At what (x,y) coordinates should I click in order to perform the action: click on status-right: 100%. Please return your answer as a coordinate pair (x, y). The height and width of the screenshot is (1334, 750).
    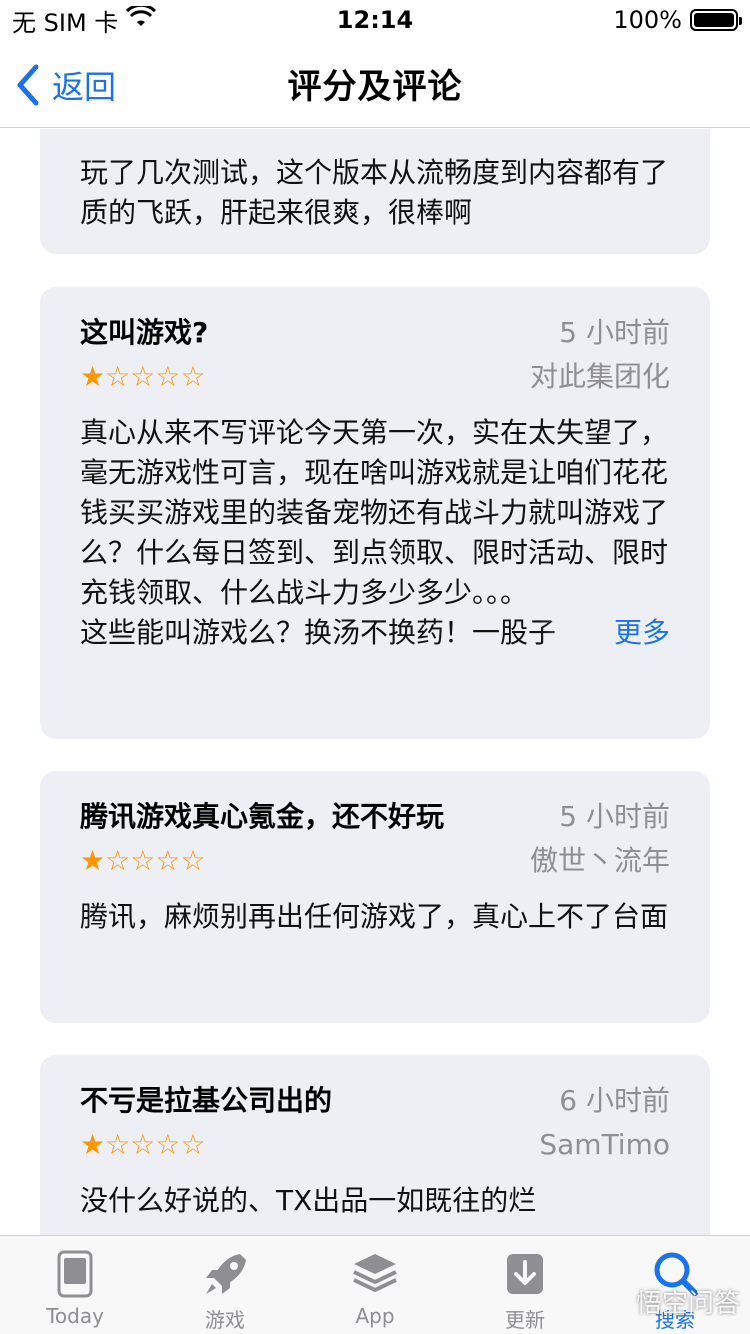
    Looking at the image, I should click on (677, 20).